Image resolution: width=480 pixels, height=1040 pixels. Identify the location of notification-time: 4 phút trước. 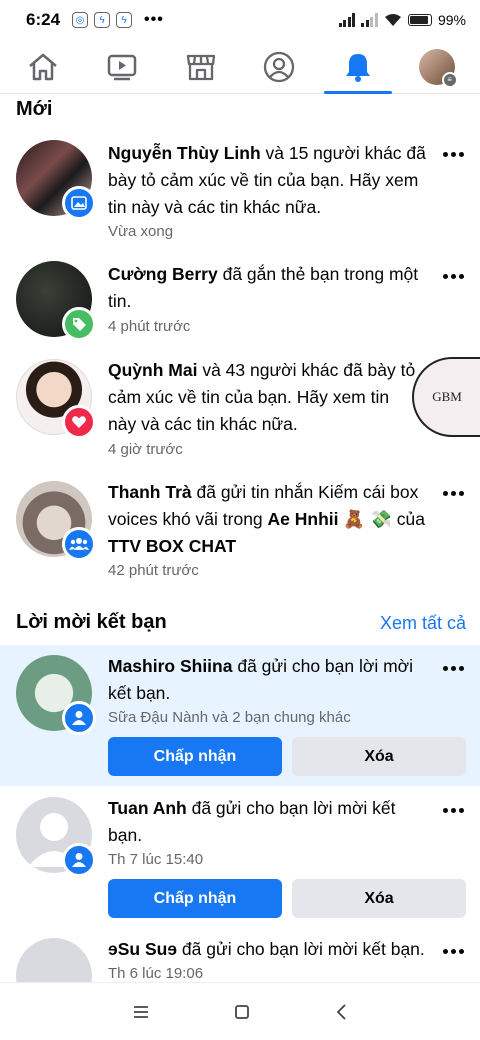
(149, 326).